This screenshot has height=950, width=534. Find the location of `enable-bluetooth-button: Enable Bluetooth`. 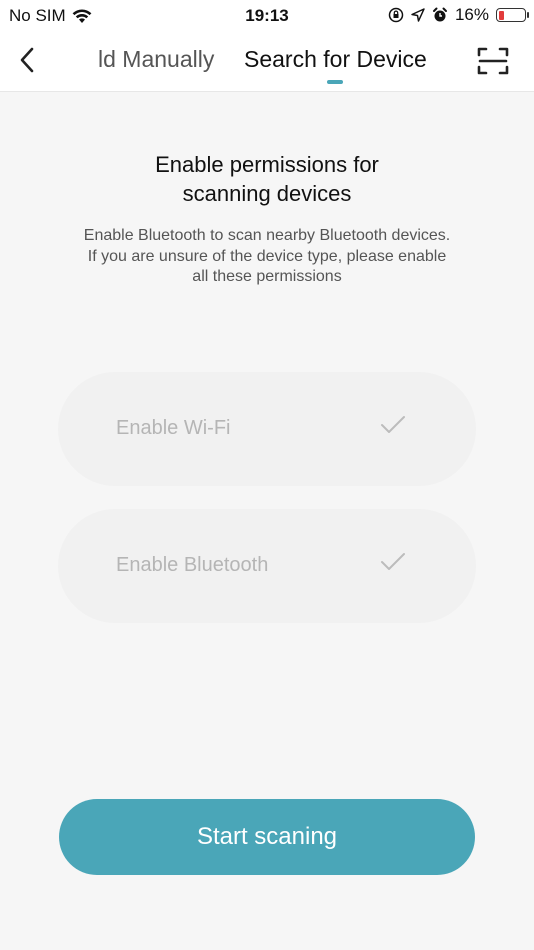

enable-bluetooth-button: Enable Bluetooth is located at coordinates (267, 566).